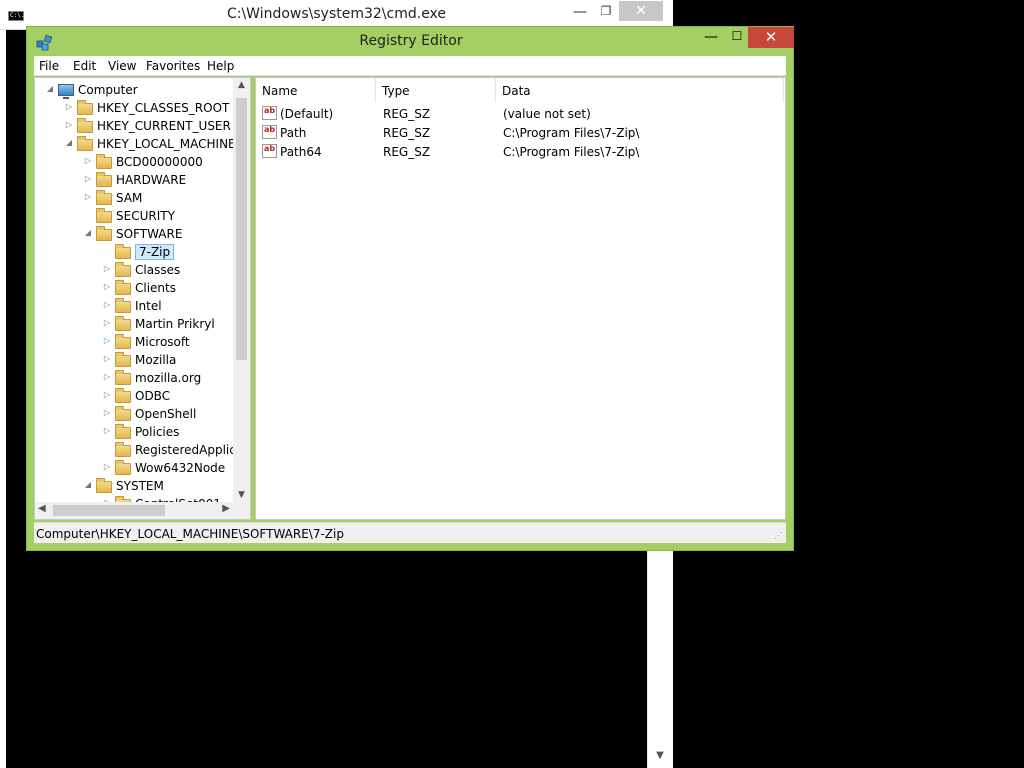 This screenshot has height=768, width=1024. I want to click on tree-item: ▷ Martin Prikryl, so click(135, 325).